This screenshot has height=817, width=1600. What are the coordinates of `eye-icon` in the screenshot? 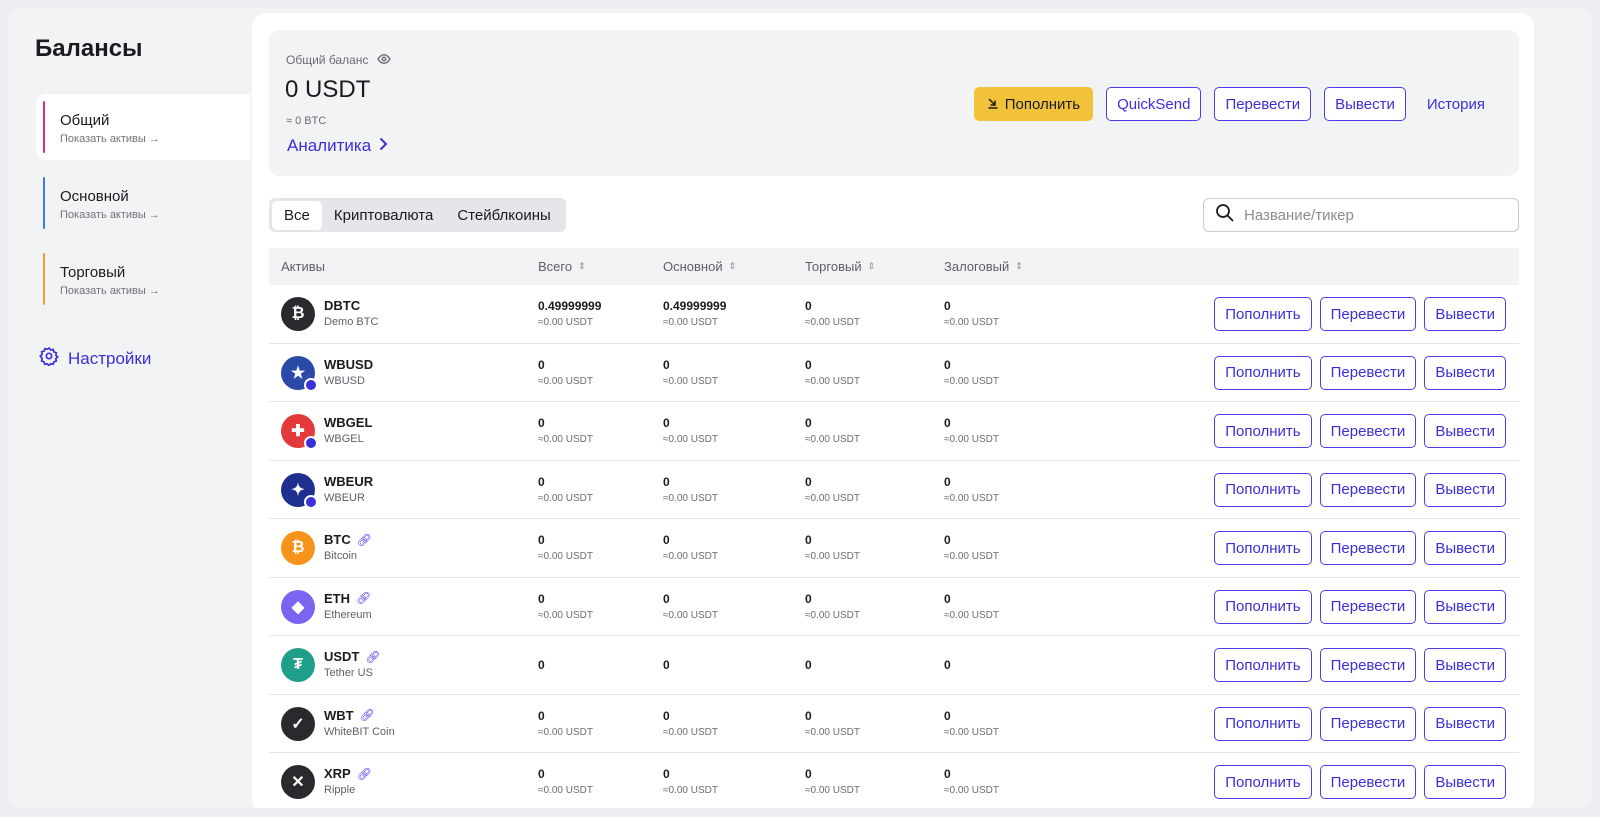 It's located at (384, 60).